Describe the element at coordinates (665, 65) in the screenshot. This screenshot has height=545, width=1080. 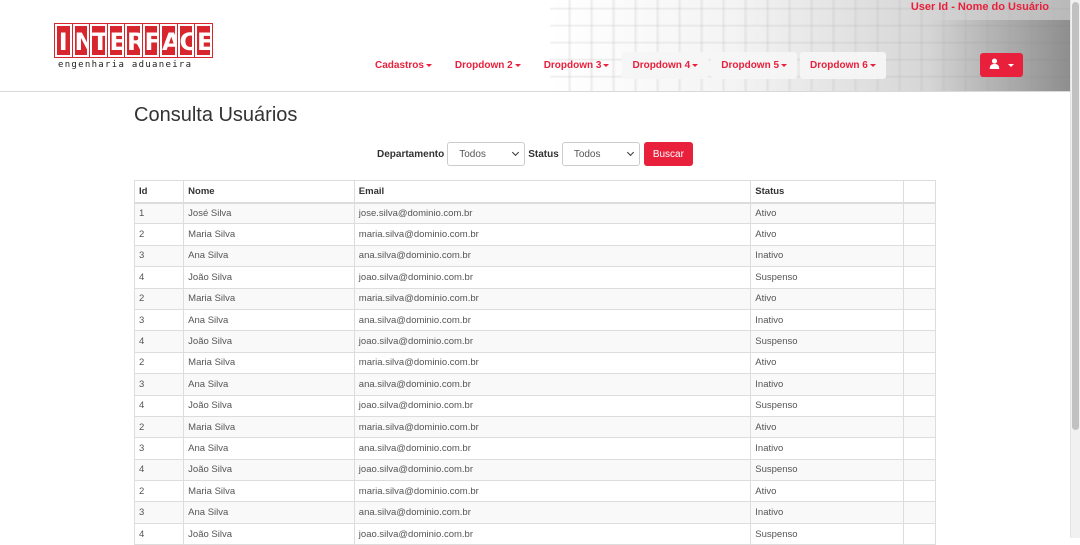
I see `nav-dropdown-4: Dropdown 4` at that location.